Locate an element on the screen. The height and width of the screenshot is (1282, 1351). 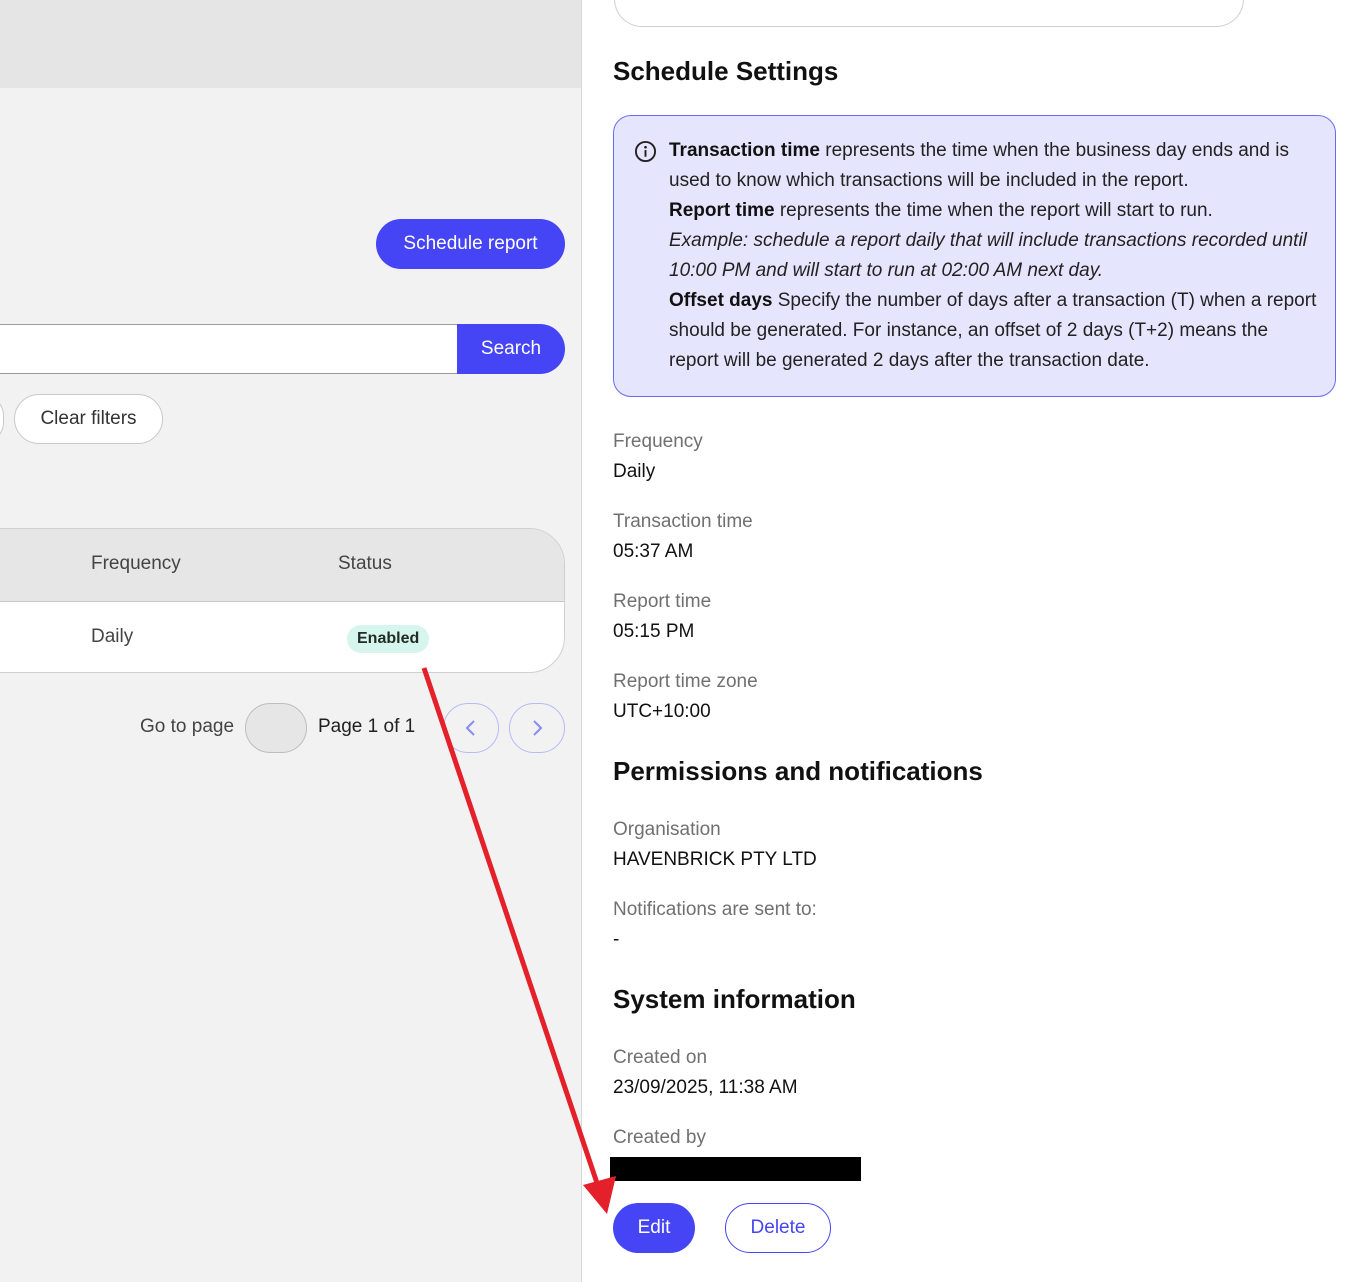
offset-days-term: Offset days is located at coordinates (721, 300).